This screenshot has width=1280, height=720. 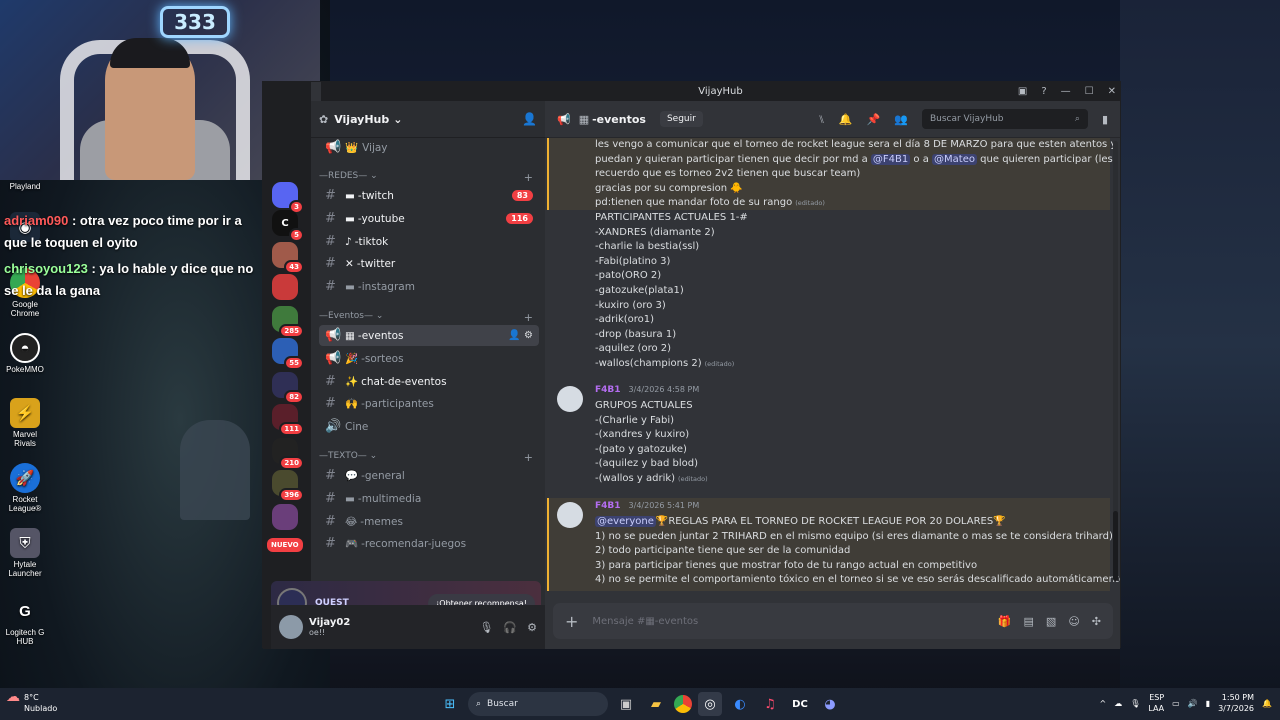 What do you see at coordinates (1022, 91) in the screenshot?
I see `inbox-icon: ▣` at bounding box center [1022, 91].